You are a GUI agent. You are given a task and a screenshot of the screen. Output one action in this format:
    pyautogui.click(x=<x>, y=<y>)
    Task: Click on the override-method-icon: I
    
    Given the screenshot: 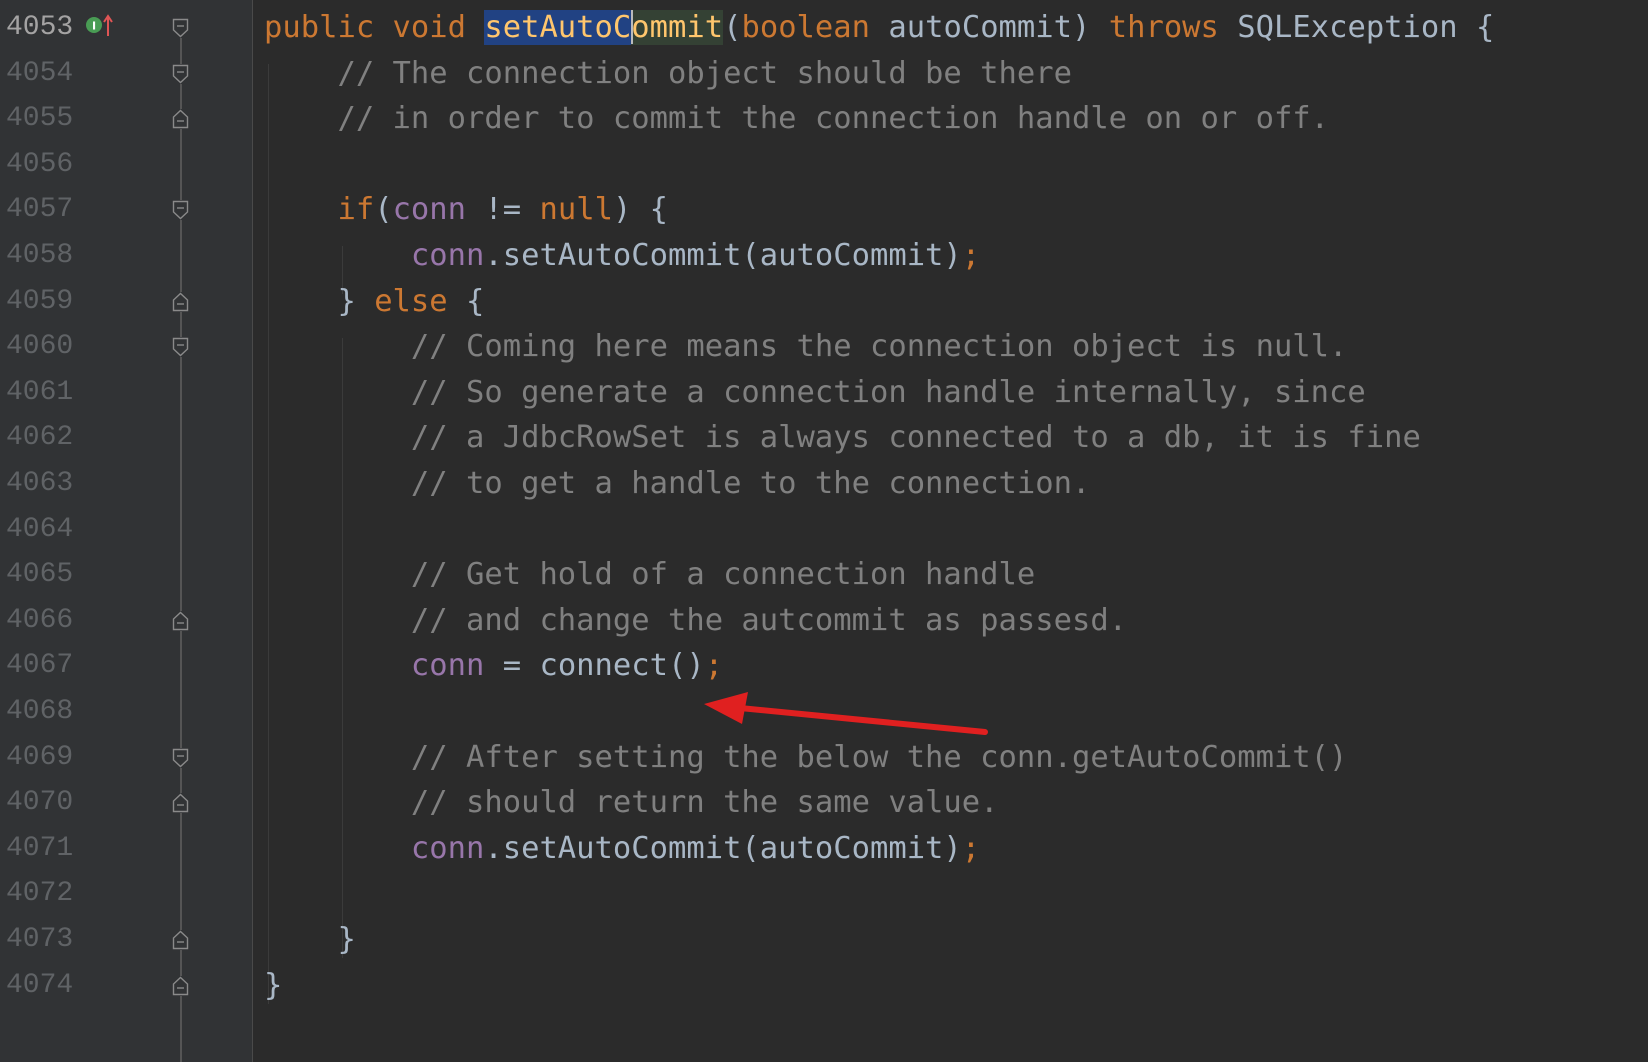 What is the action you would take?
    pyautogui.click(x=99, y=25)
    